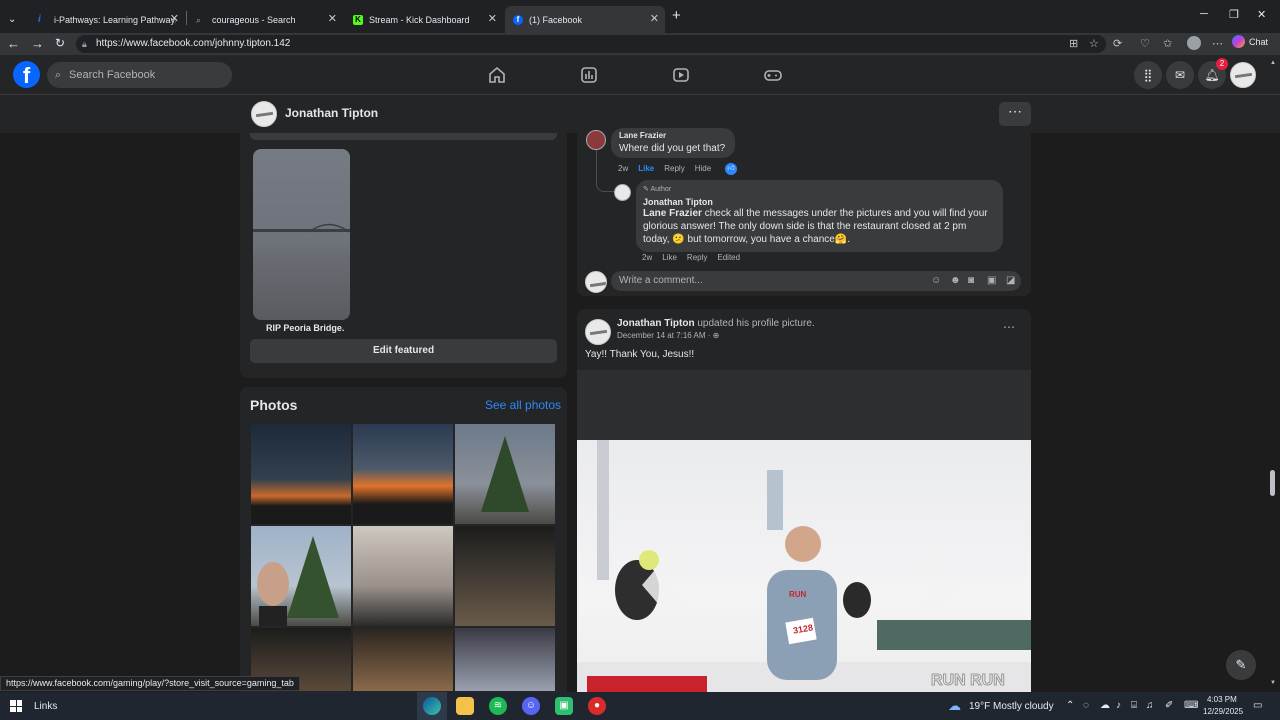 This screenshot has height=720, width=1280. Describe the element at coordinates (1118, 705) in the screenshot. I see `microphone-icon: ♪` at that location.